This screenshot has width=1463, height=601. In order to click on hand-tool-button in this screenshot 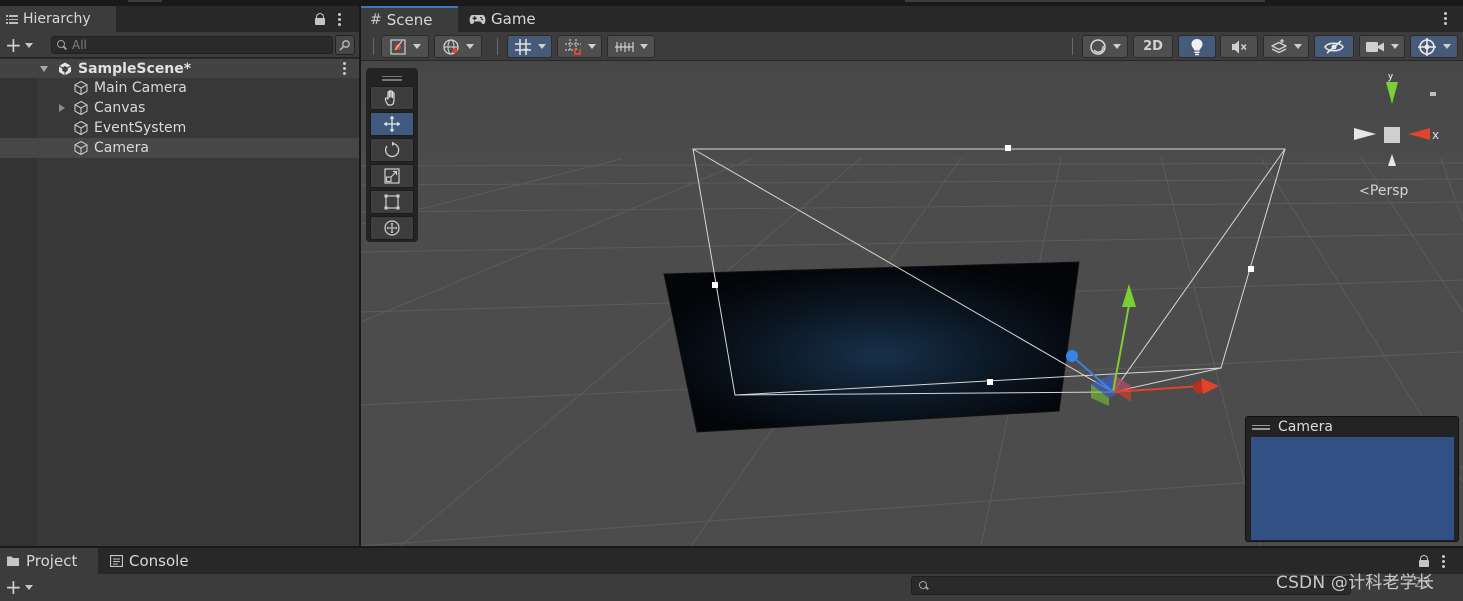, I will do `click(392, 98)`.